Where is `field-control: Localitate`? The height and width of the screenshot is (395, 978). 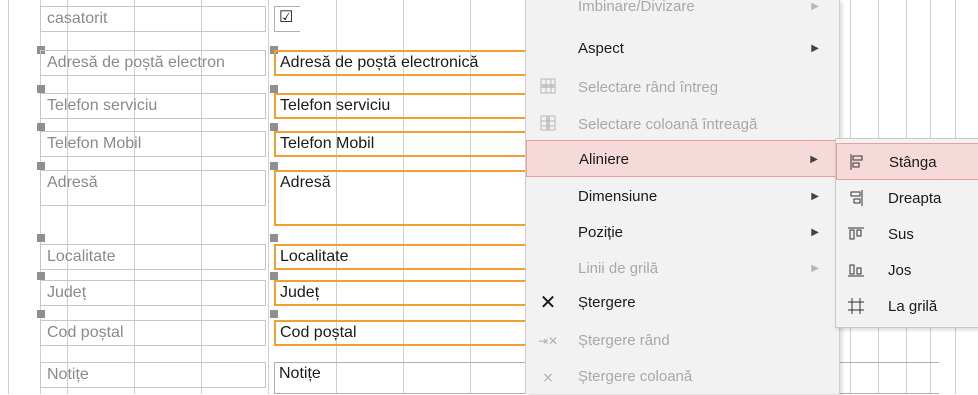 field-control: Localitate is located at coordinates (407, 257).